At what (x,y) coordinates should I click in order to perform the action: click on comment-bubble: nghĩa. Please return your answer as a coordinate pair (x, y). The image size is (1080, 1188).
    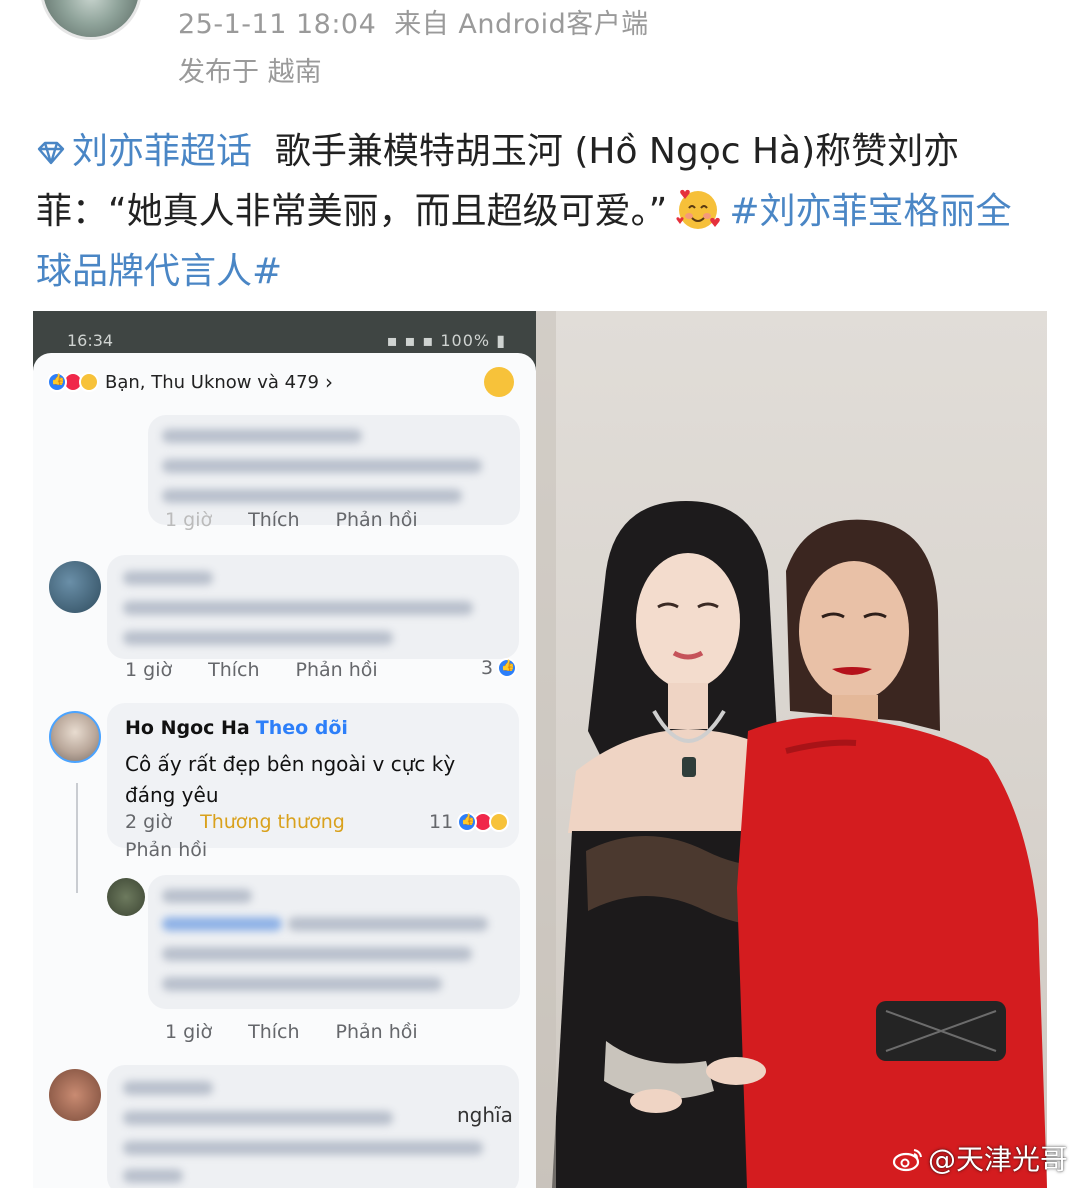
    Looking at the image, I should click on (313, 1126).